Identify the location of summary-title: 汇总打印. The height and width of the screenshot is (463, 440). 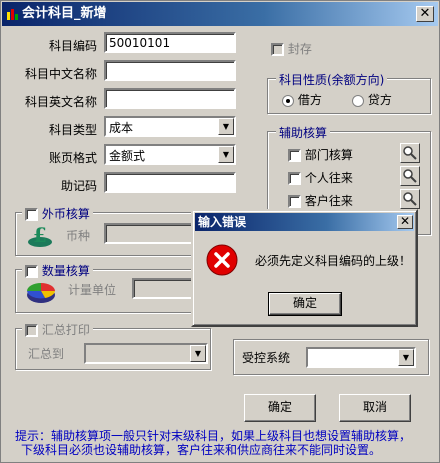
(65, 330).